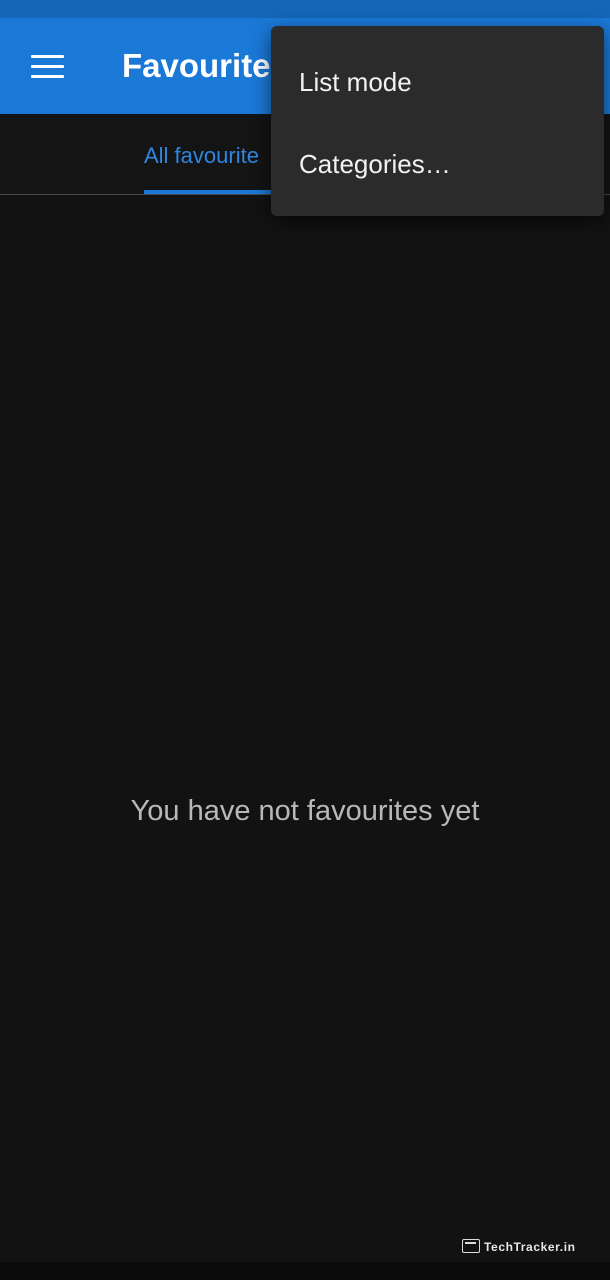 This screenshot has height=1280, width=610. Describe the element at coordinates (305, 1271) in the screenshot. I see `navigation-bar` at that location.